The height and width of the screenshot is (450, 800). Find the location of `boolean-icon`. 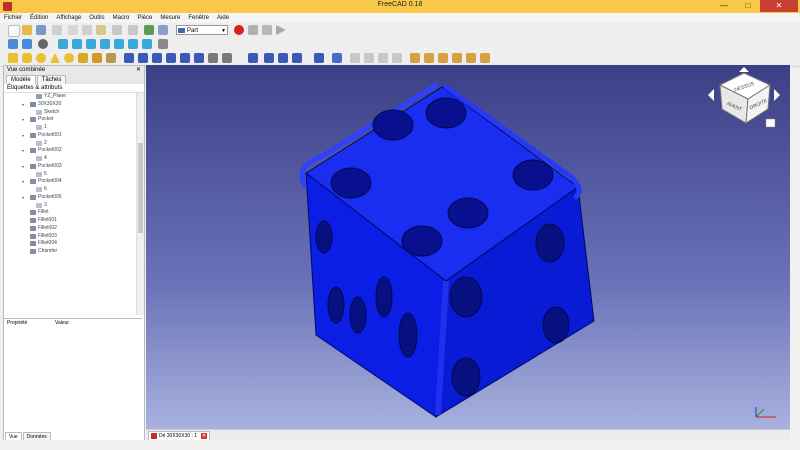

boolean-icon is located at coordinates (253, 58).